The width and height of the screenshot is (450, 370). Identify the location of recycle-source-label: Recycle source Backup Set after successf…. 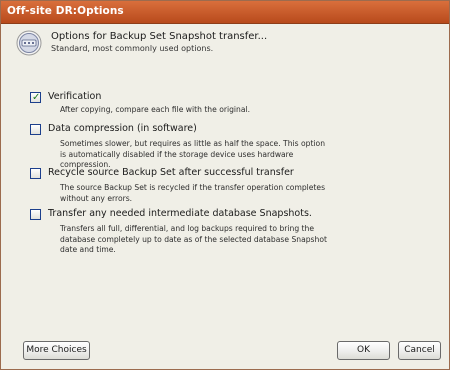
(171, 172).